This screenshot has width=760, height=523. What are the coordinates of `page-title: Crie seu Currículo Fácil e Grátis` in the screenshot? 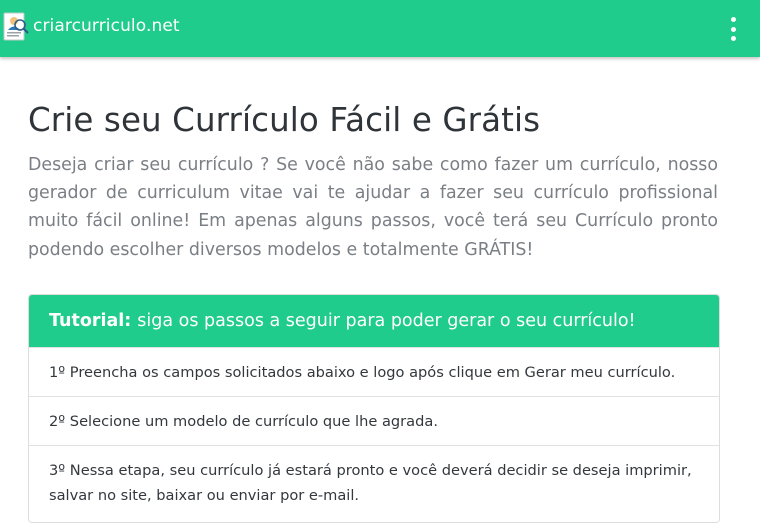 It's located at (284, 120).